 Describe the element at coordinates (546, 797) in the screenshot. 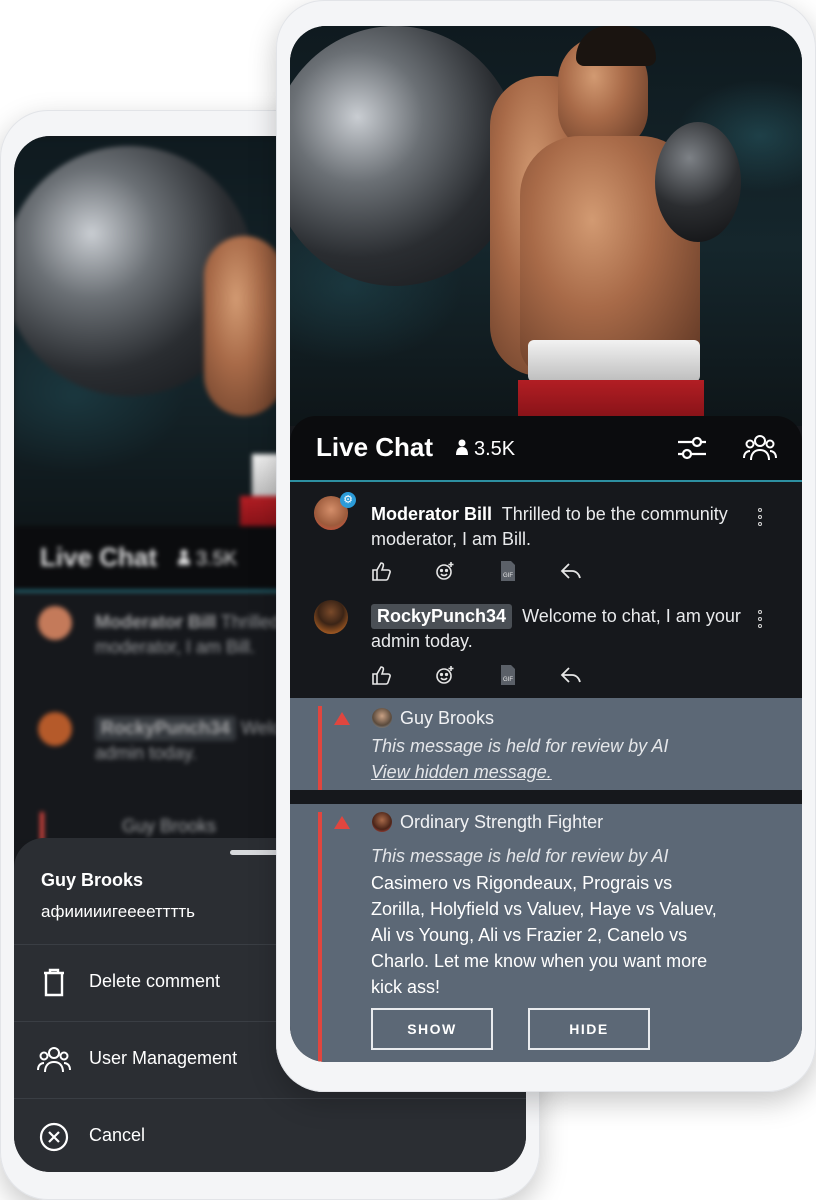

I see `divider` at that location.